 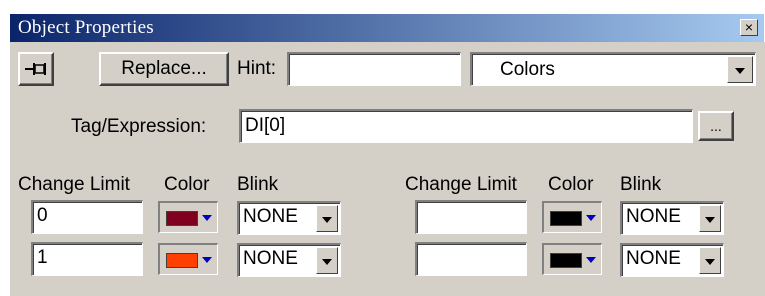 I want to click on blink-header-right: Blink, so click(x=641, y=184).